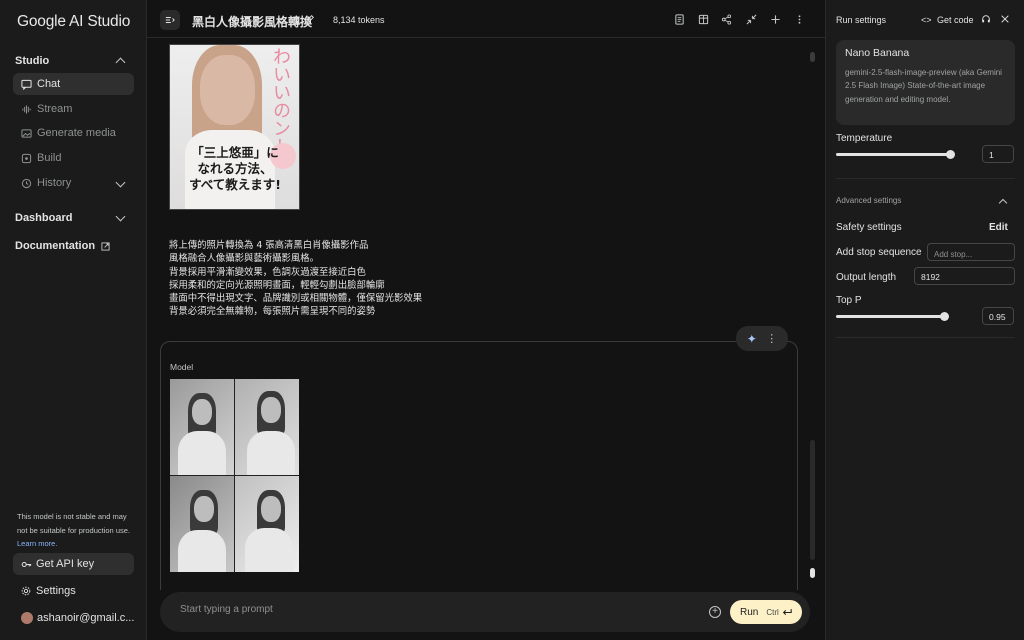 The width and height of the screenshot is (1024, 640). I want to click on chevron-down-icon, so click(120, 216).